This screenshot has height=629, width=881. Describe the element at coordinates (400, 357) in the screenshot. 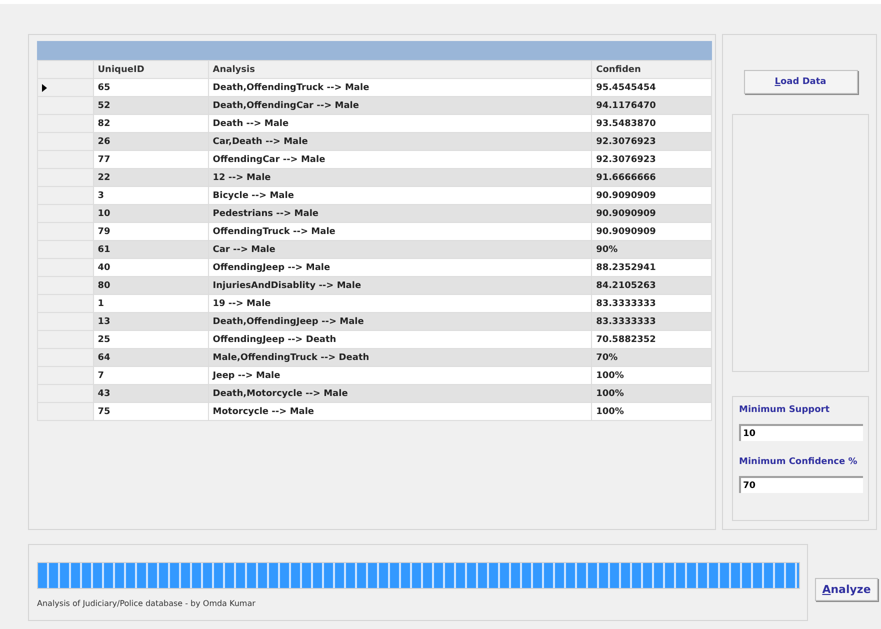

I see `table-cell: Male,OffendingTruck --> Death` at that location.